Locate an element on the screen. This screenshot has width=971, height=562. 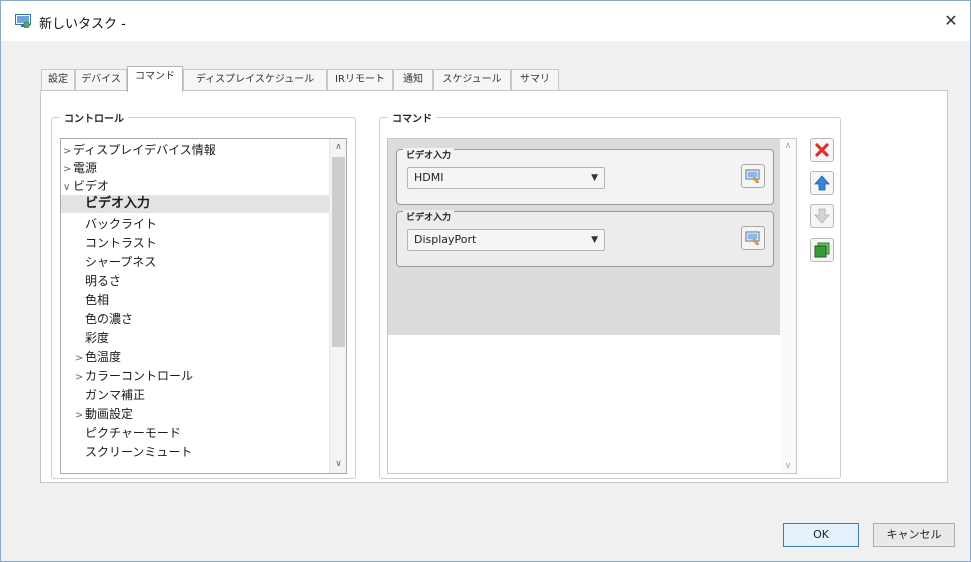
tree-item-contrast: コントラスト is located at coordinates (121, 243).